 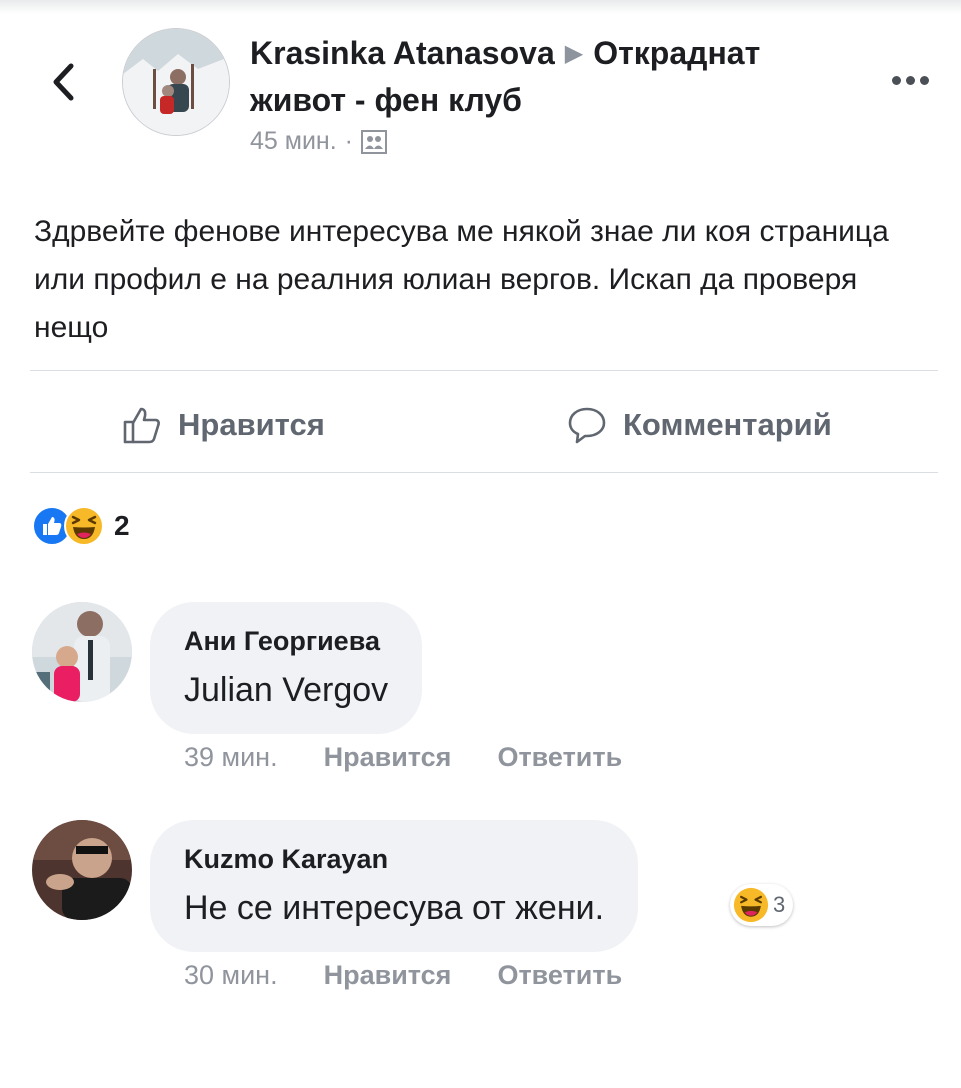 What do you see at coordinates (231, 975) in the screenshot?
I see `comment-time: 30 мин.` at bounding box center [231, 975].